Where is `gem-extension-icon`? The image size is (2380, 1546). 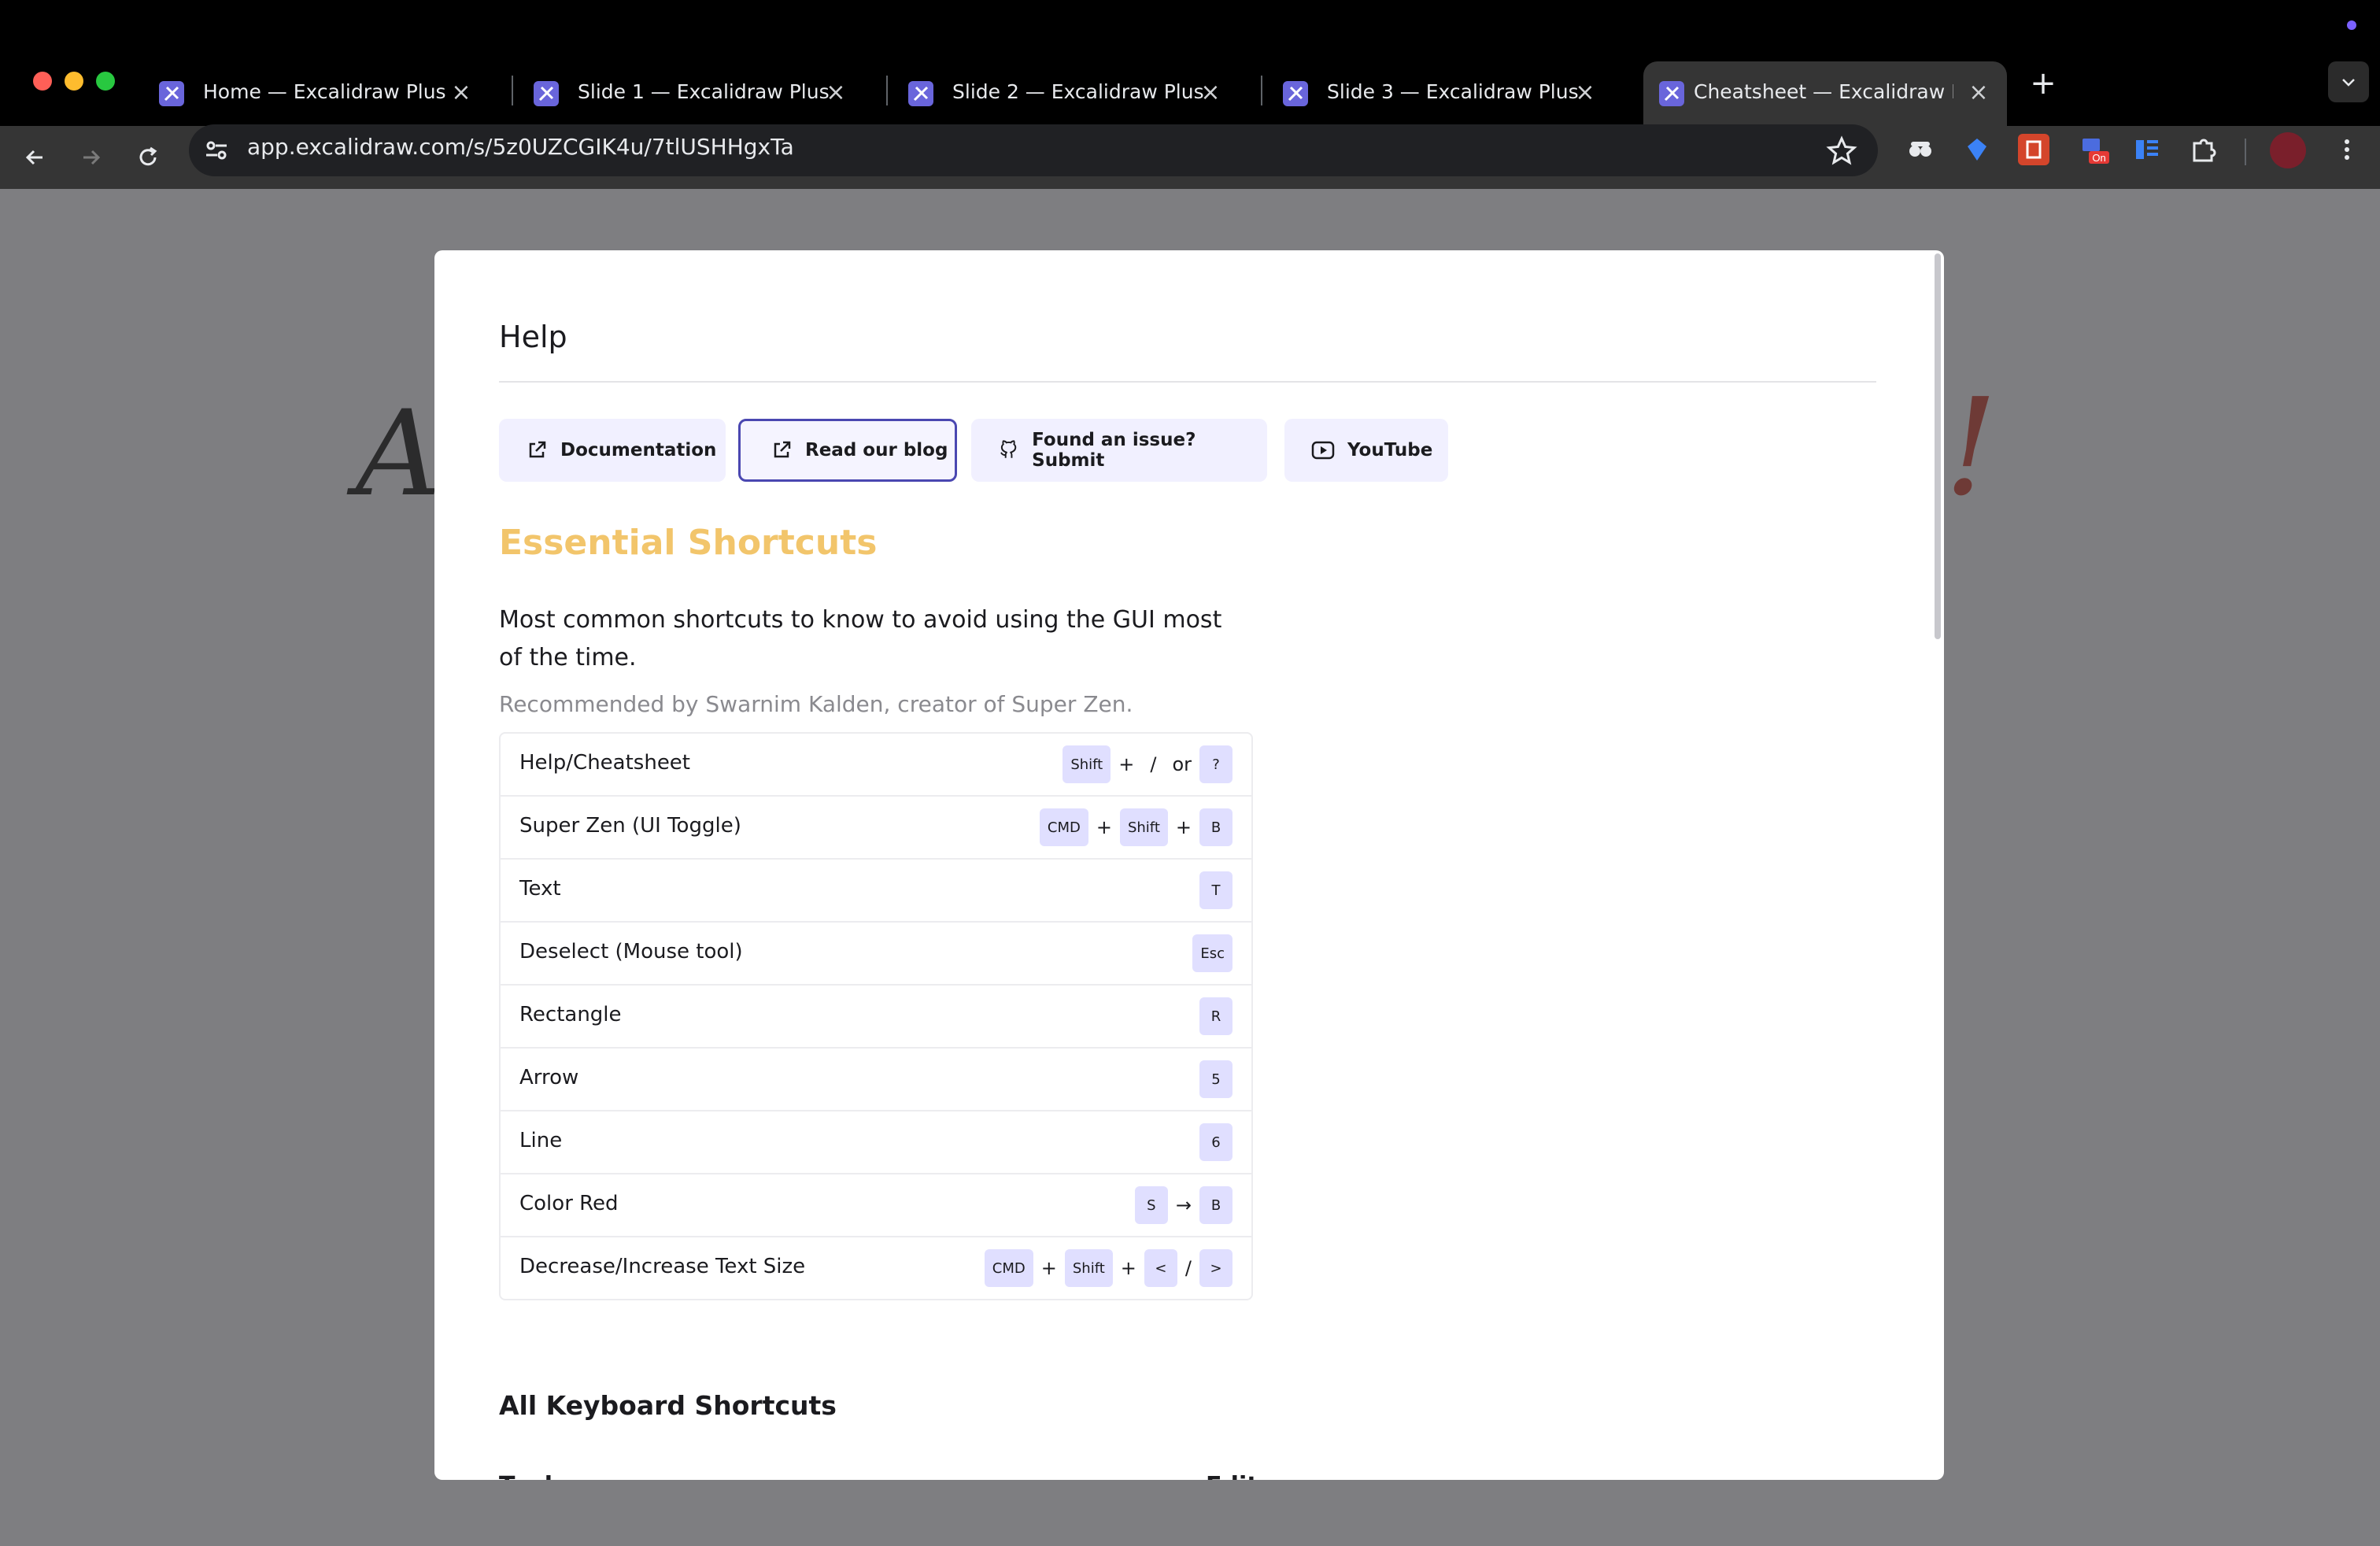
gem-extension-icon is located at coordinates (1977, 150).